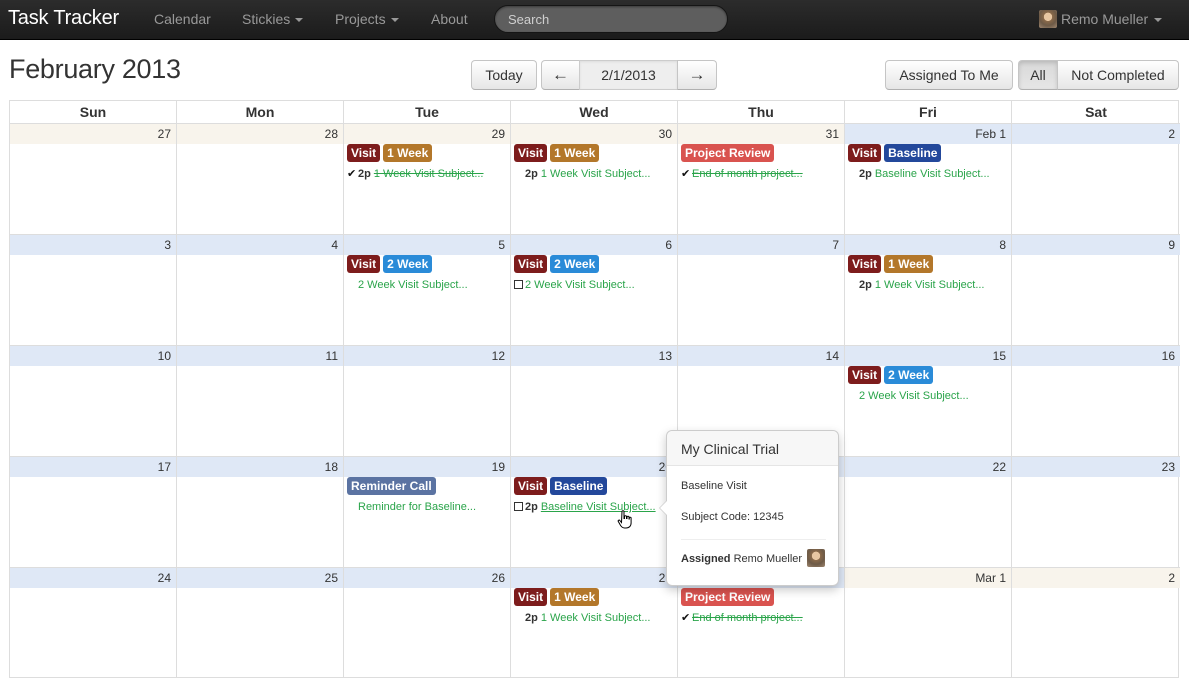 The image size is (1189, 686). Describe the element at coordinates (427, 400) in the screenshot. I see `day-cell: 12` at that location.